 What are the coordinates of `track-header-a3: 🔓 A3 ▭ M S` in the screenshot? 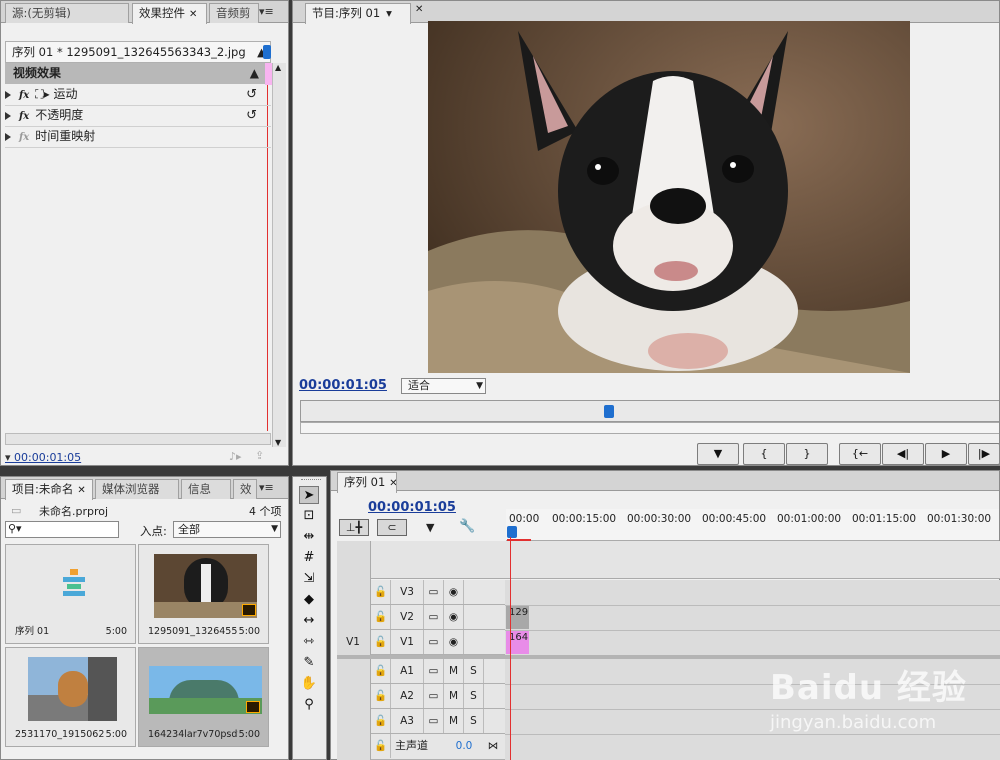 It's located at (438, 721).